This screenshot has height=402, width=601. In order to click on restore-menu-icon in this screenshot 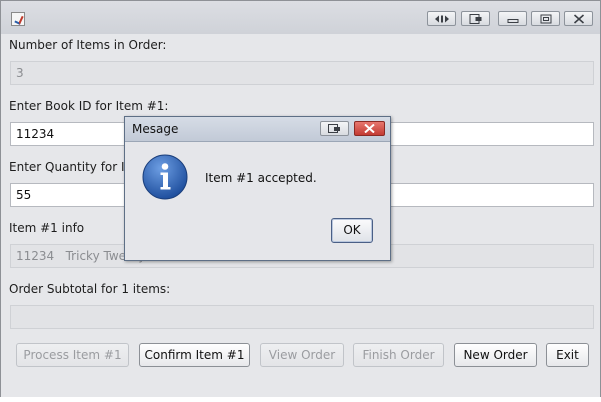, I will do `click(475, 18)`.